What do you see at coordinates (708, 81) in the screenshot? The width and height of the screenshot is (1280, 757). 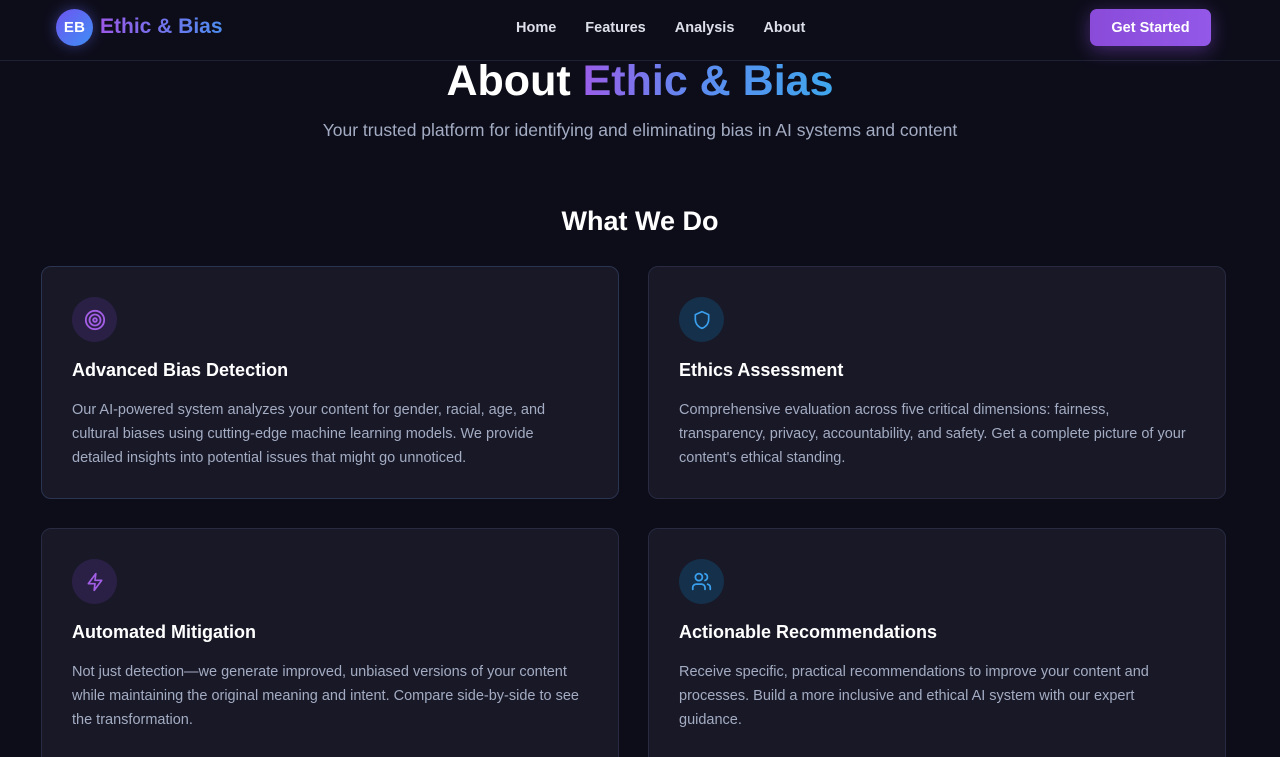 I see `page-title-accent: Ethic & Bias` at bounding box center [708, 81].